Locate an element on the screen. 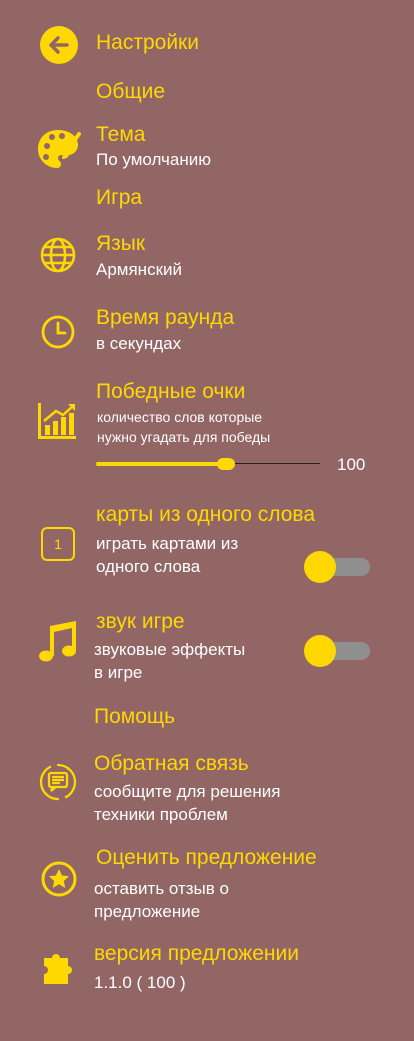  slider-active-track is located at coordinates (161, 464).